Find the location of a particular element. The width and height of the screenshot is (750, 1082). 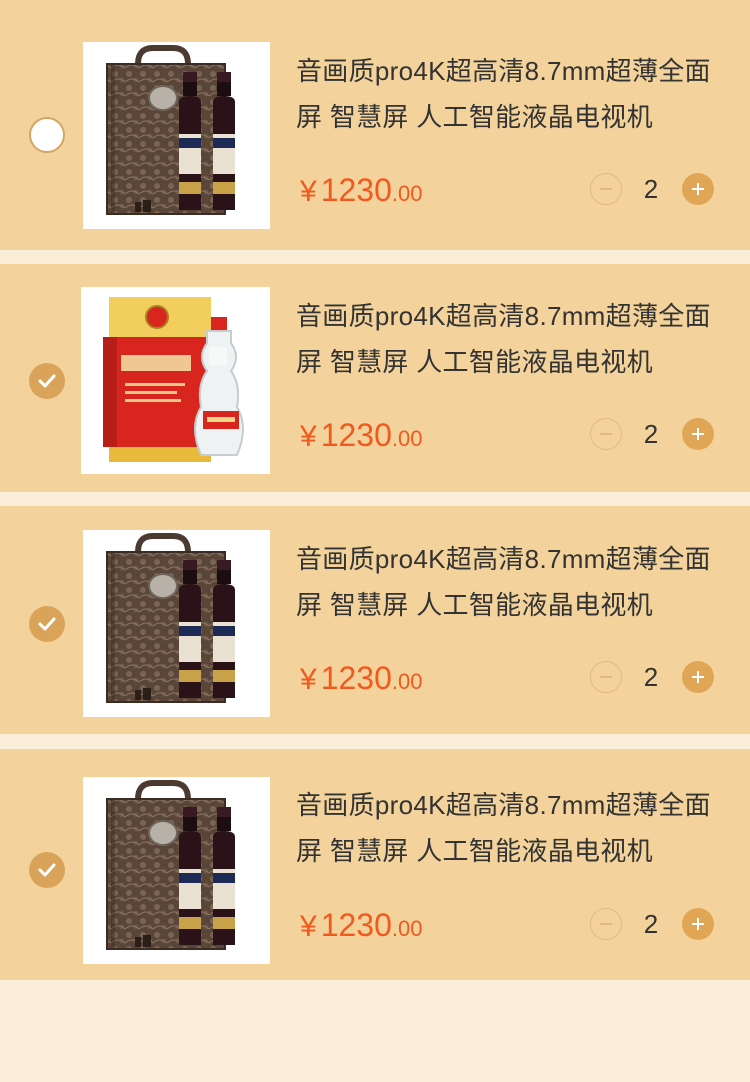

baijiu-box-image is located at coordinates (174, 380).